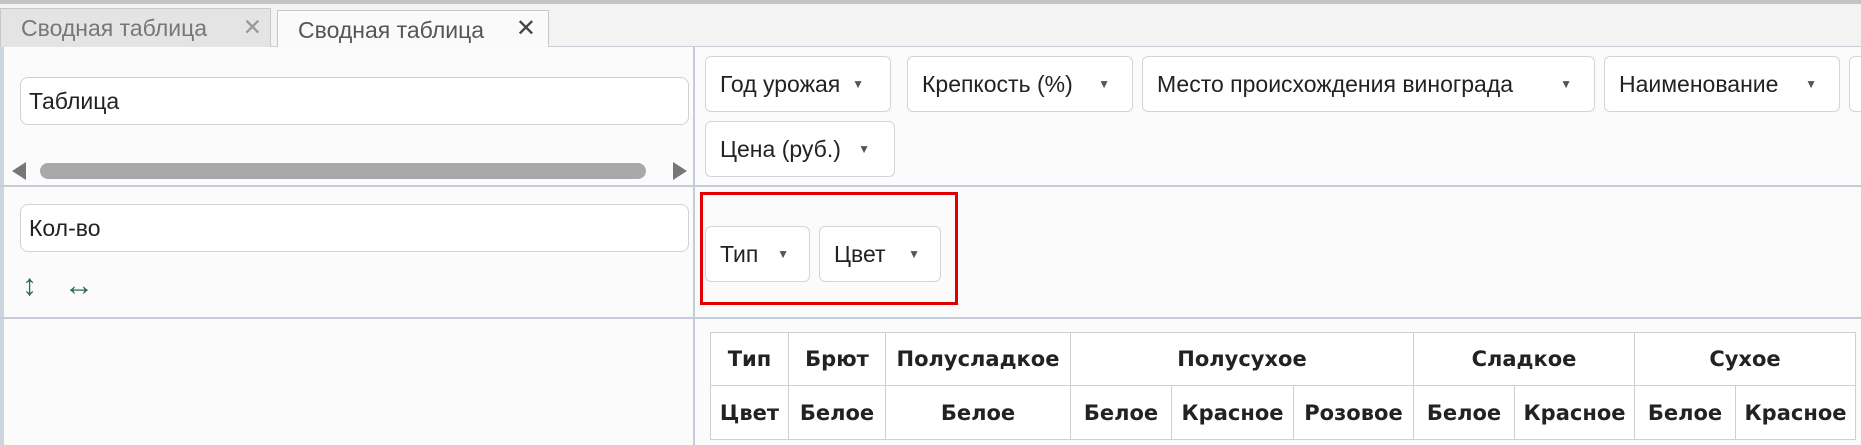 The image size is (1861, 445). I want to click on attr-harvest-year: Год урожая ▼, so click(798, 84).